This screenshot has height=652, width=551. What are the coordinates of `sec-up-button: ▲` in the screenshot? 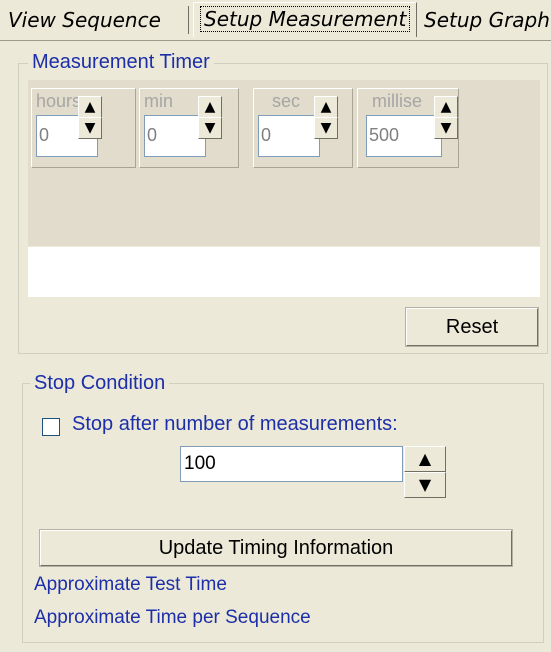 It's located at (326, 107).